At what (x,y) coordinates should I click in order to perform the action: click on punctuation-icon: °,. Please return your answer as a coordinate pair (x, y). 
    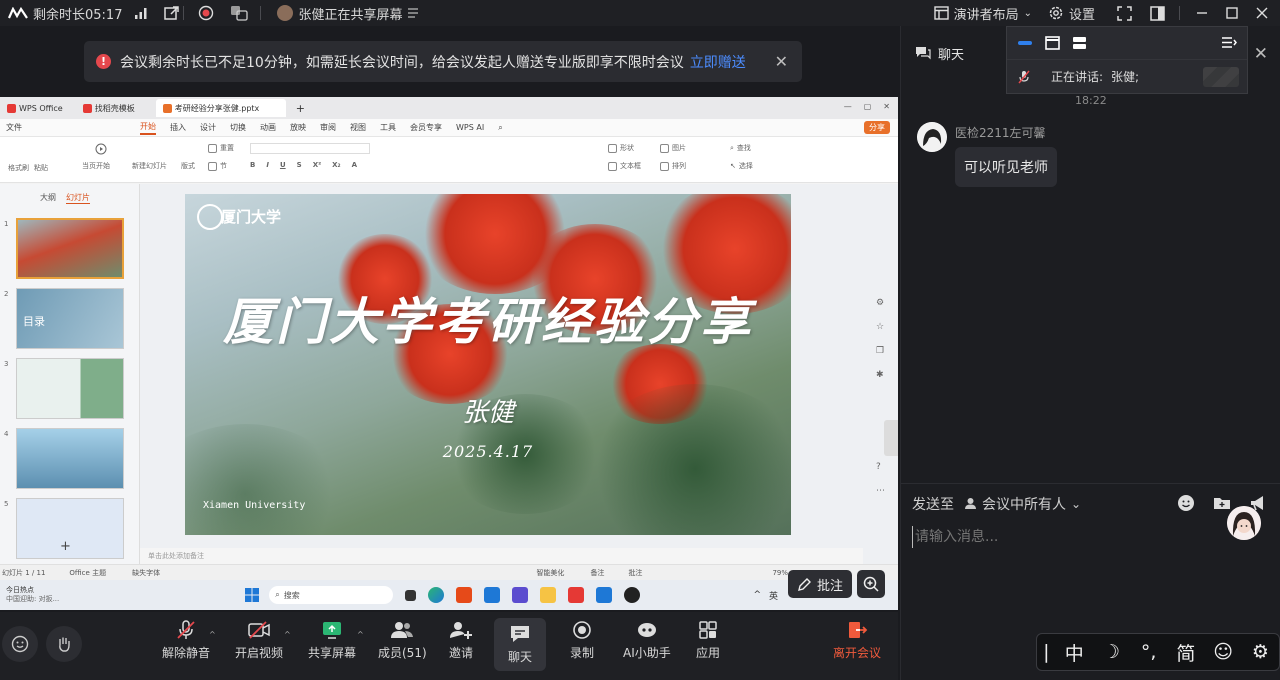
    Looking at the image, I should click on (1148, 652).